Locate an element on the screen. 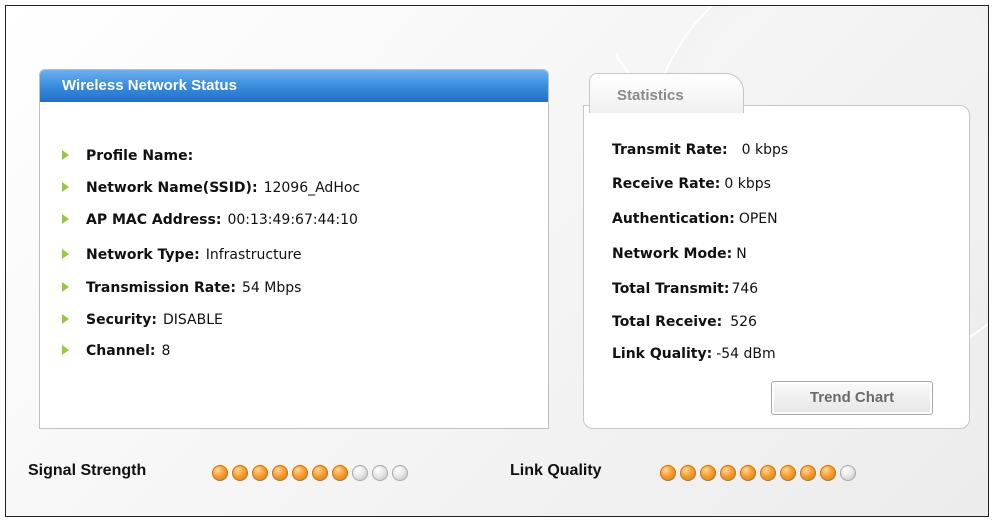 The height and width of the screenshot is (525, 998). stat-row-total-receive: Total Receive: 526 is located at coordinates (684, 322).